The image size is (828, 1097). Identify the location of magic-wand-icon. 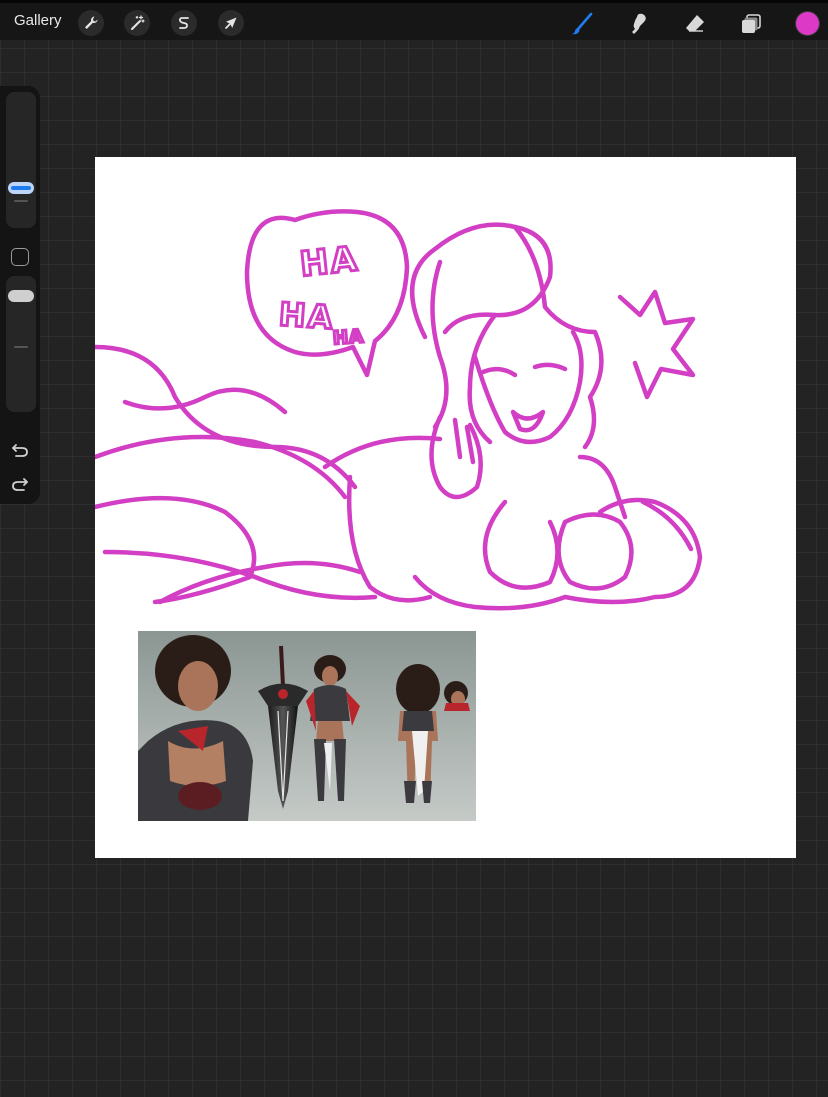
(138, 22).